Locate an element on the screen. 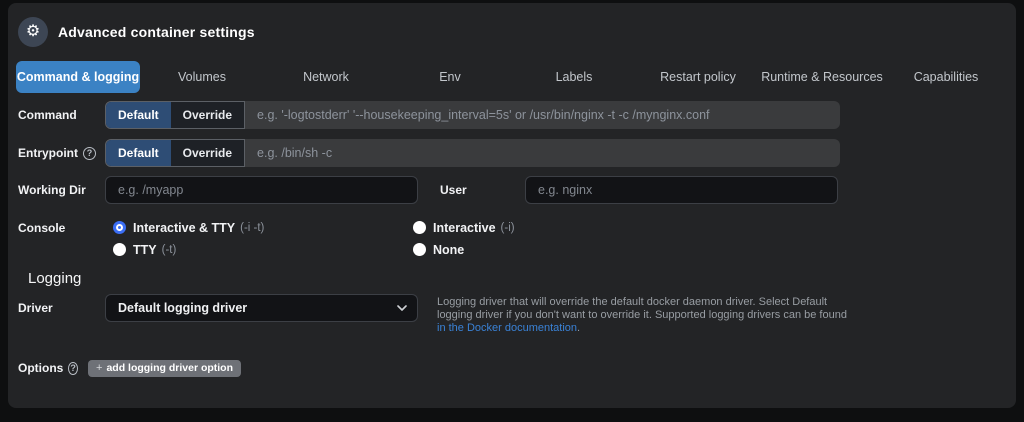  radio-selected-icon is located at coordinates (119, 227).